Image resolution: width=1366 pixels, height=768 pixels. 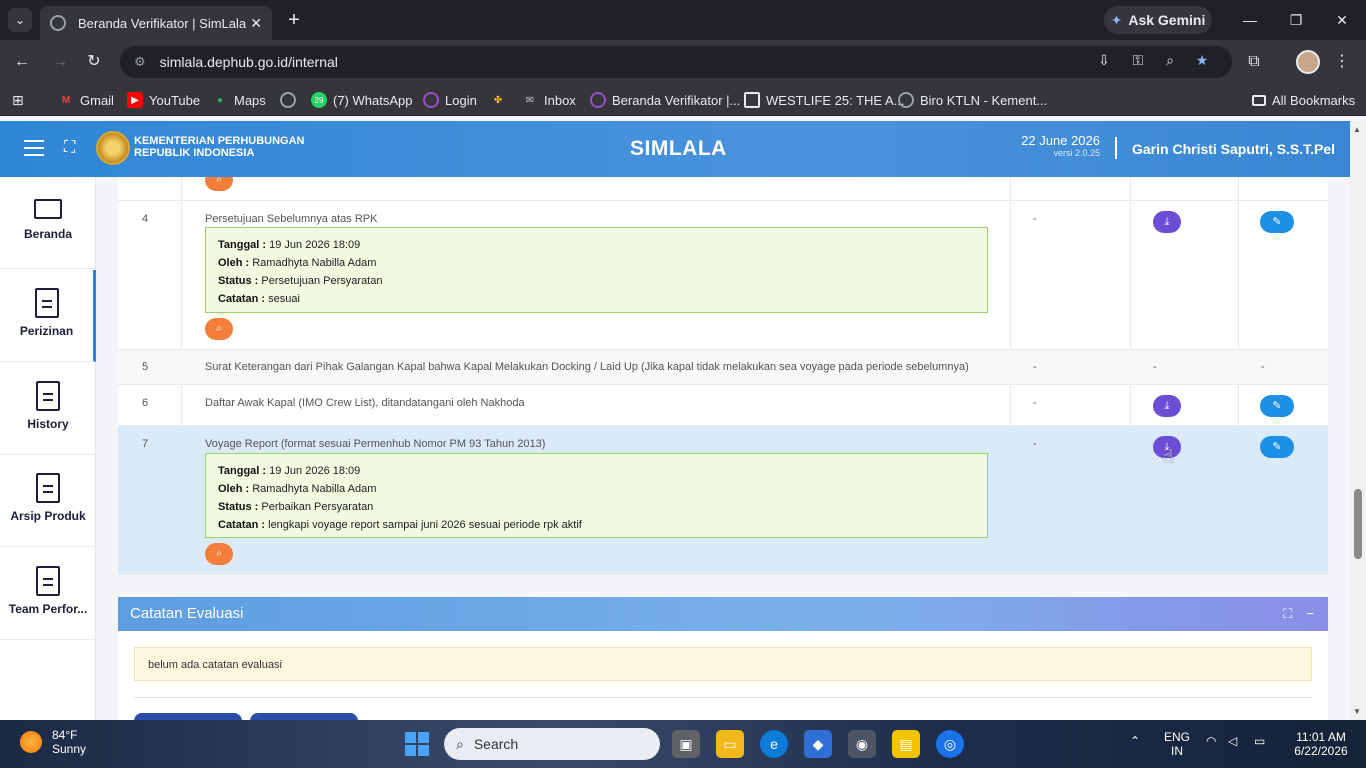 I want to click on battery-icon: ▭, so click(x=1259, y=741).